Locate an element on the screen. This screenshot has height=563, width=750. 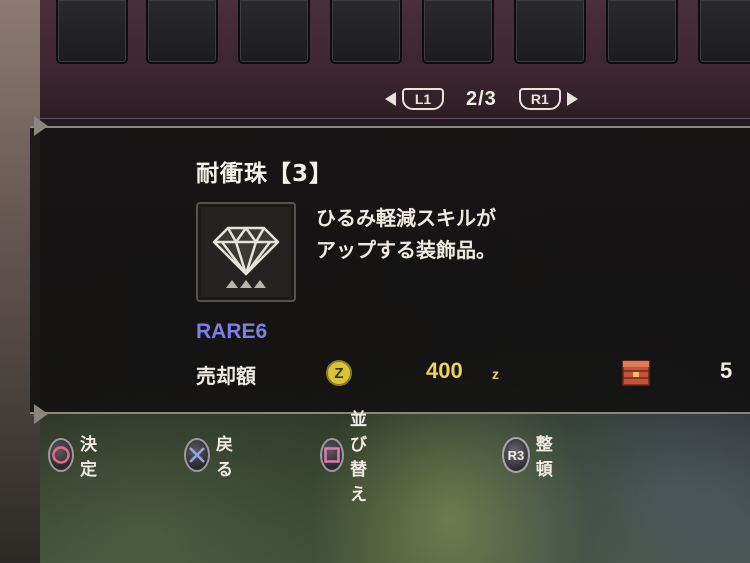
zenny-icon: Z is located at coordinates (339, 373).